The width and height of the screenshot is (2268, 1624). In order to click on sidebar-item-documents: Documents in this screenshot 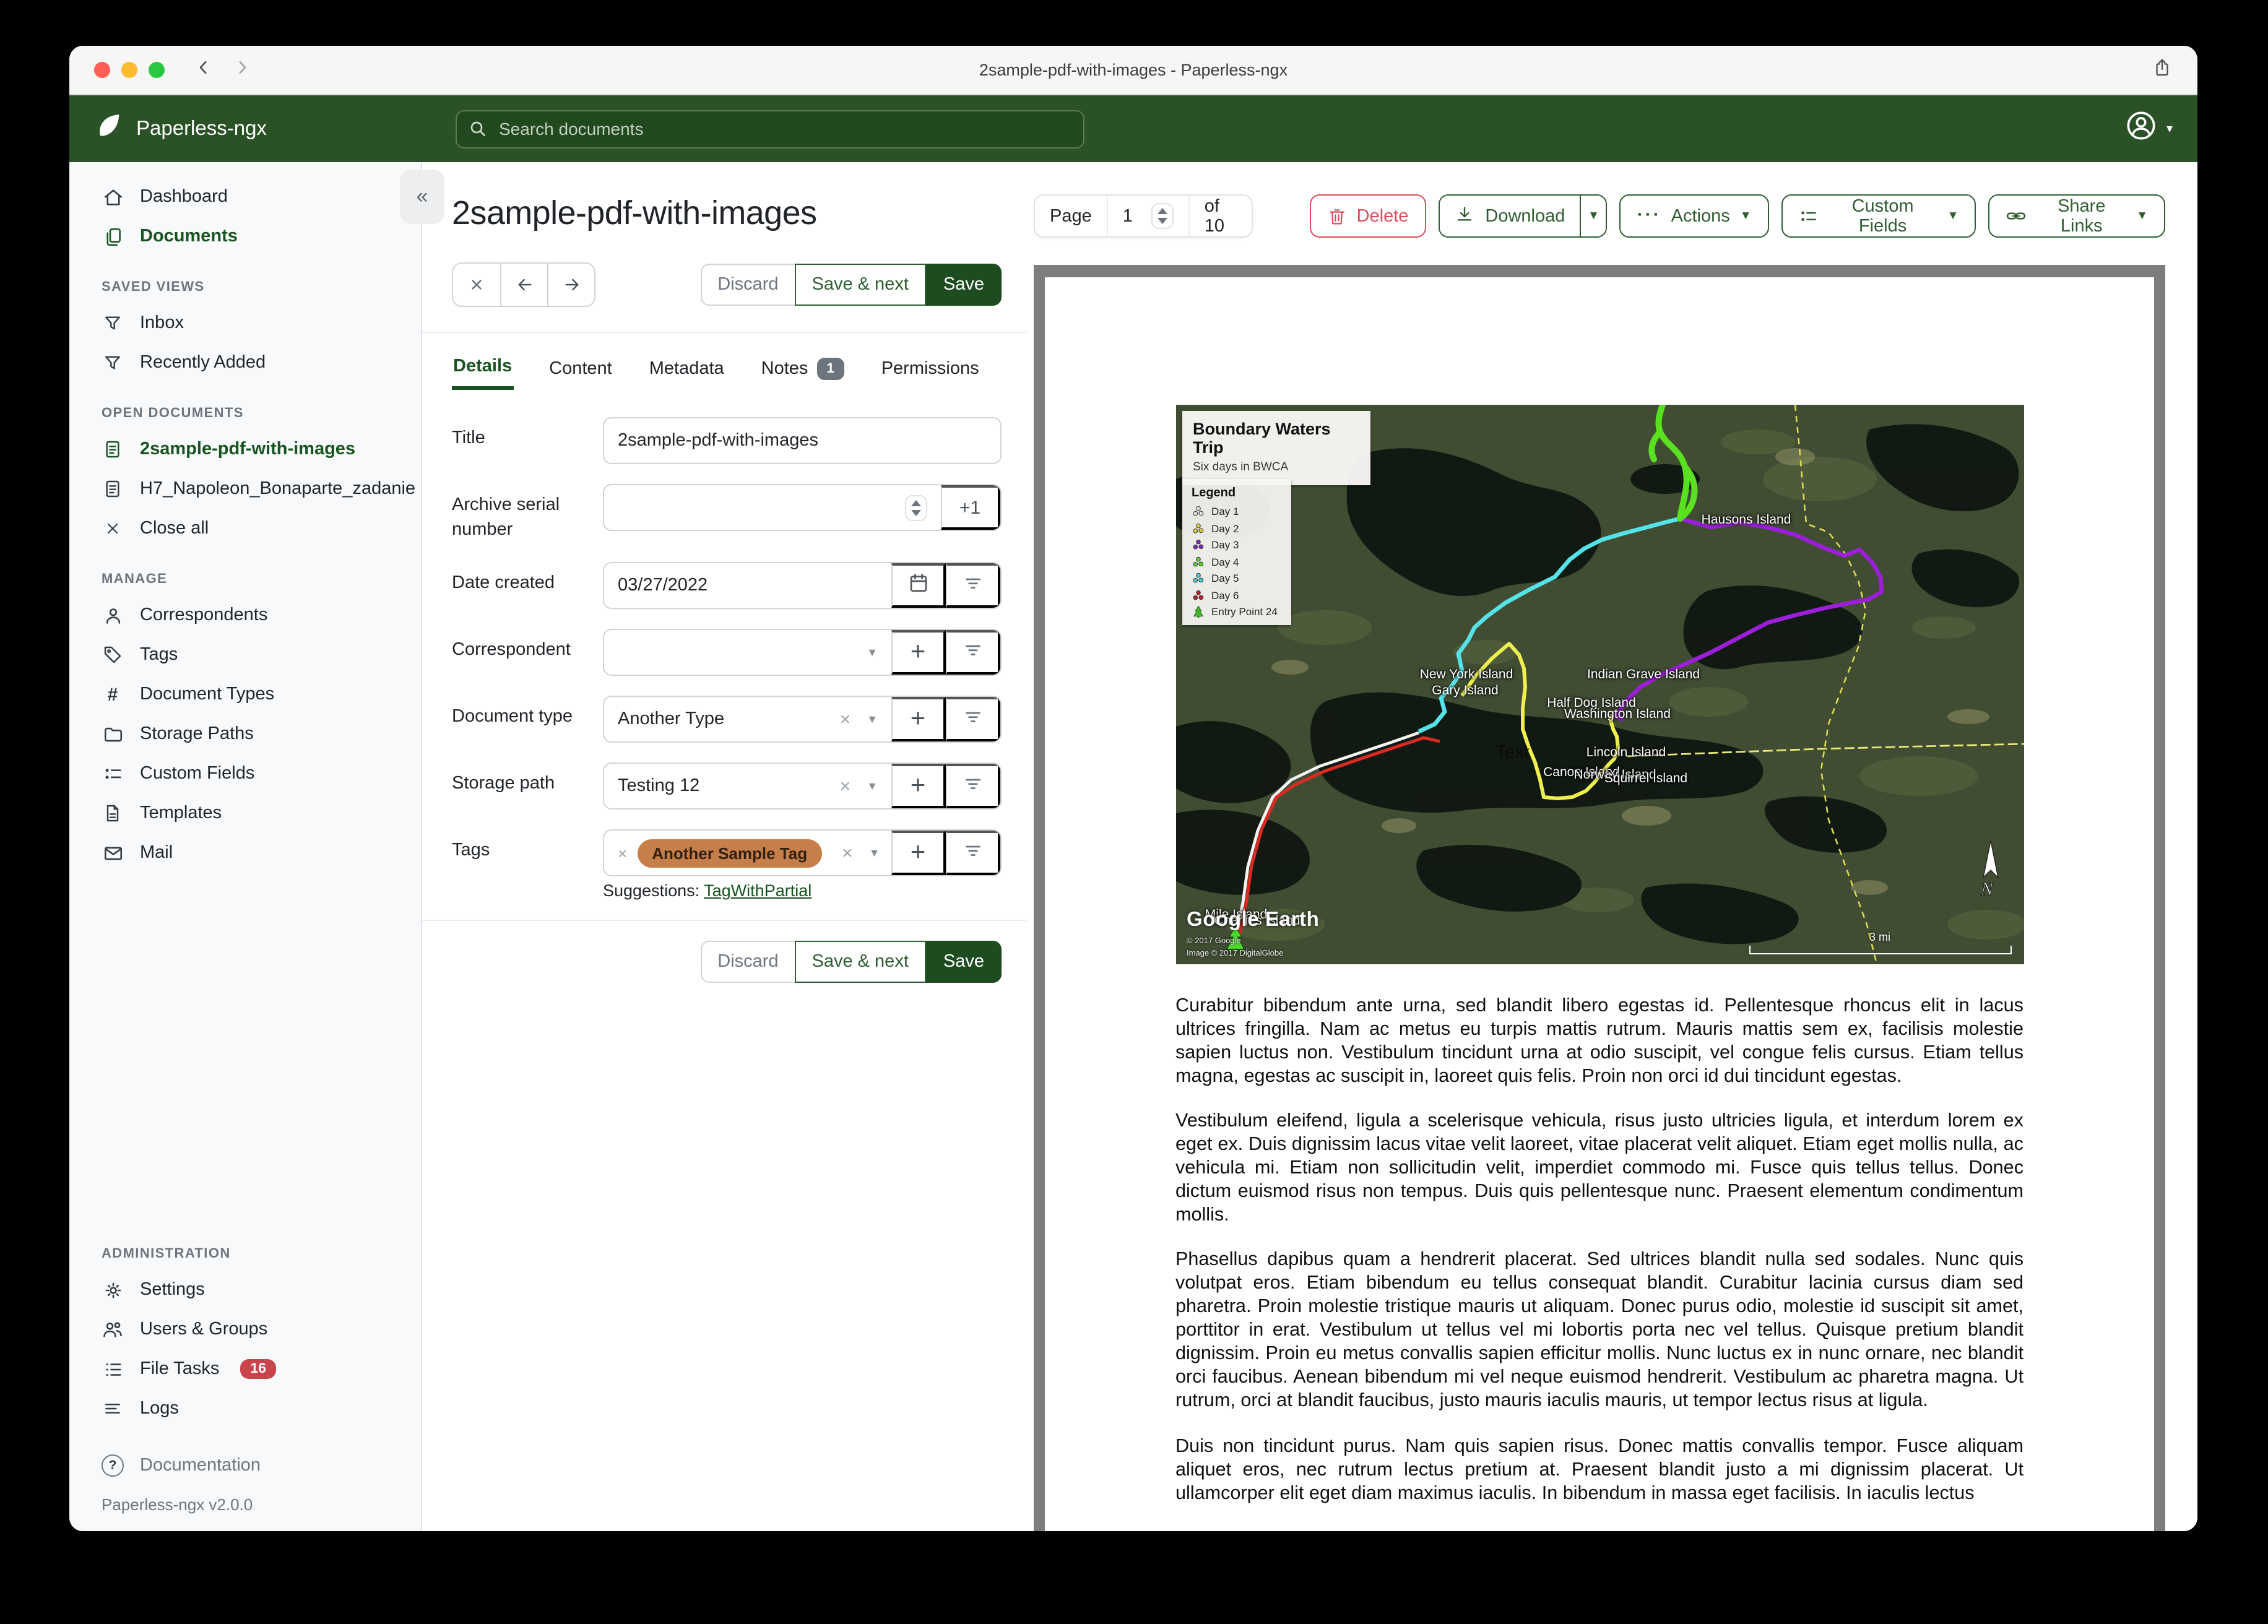, I will do `click(245, 236)`.